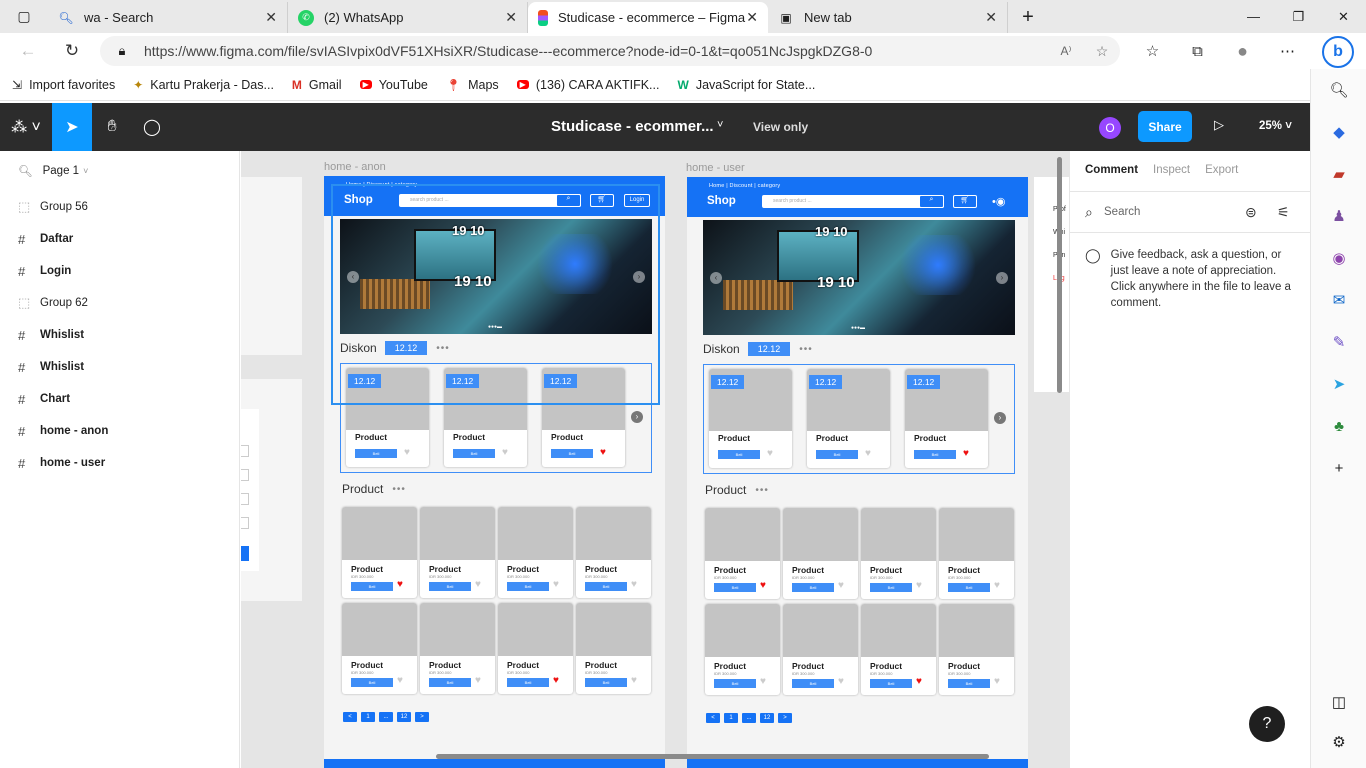 This screenshot has width=1366, height=768. I want to click on more-menu-icon: ⋯, so click(1287, 51).